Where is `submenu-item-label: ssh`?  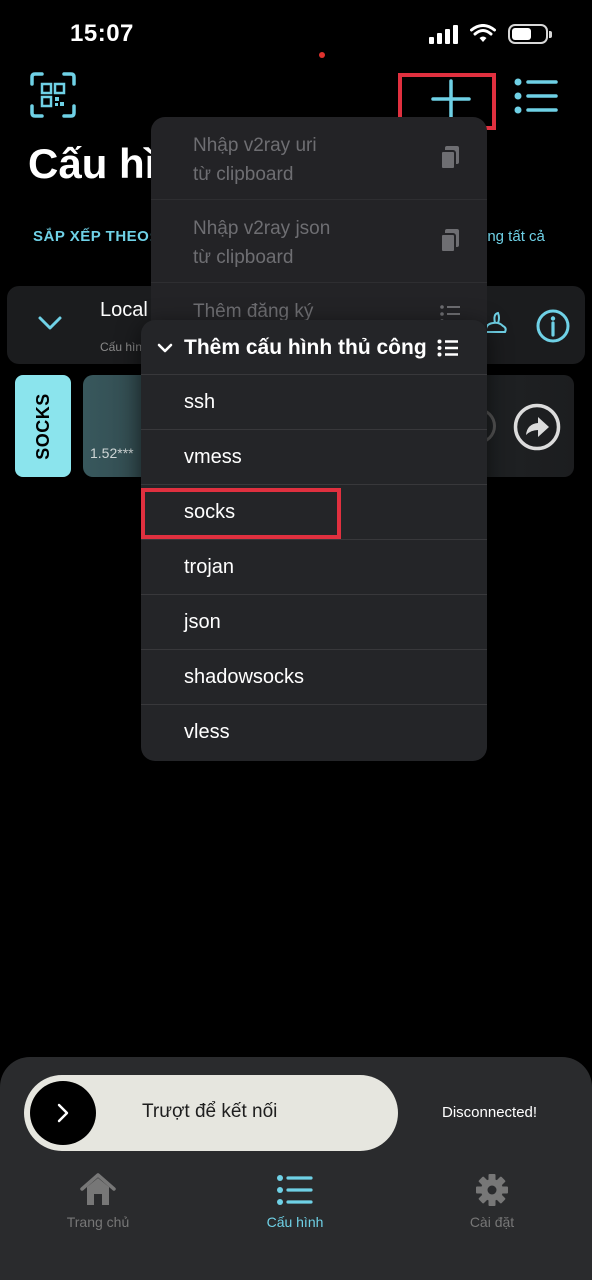
submenu-item-label: ssh is located at coordinates (200, 402).